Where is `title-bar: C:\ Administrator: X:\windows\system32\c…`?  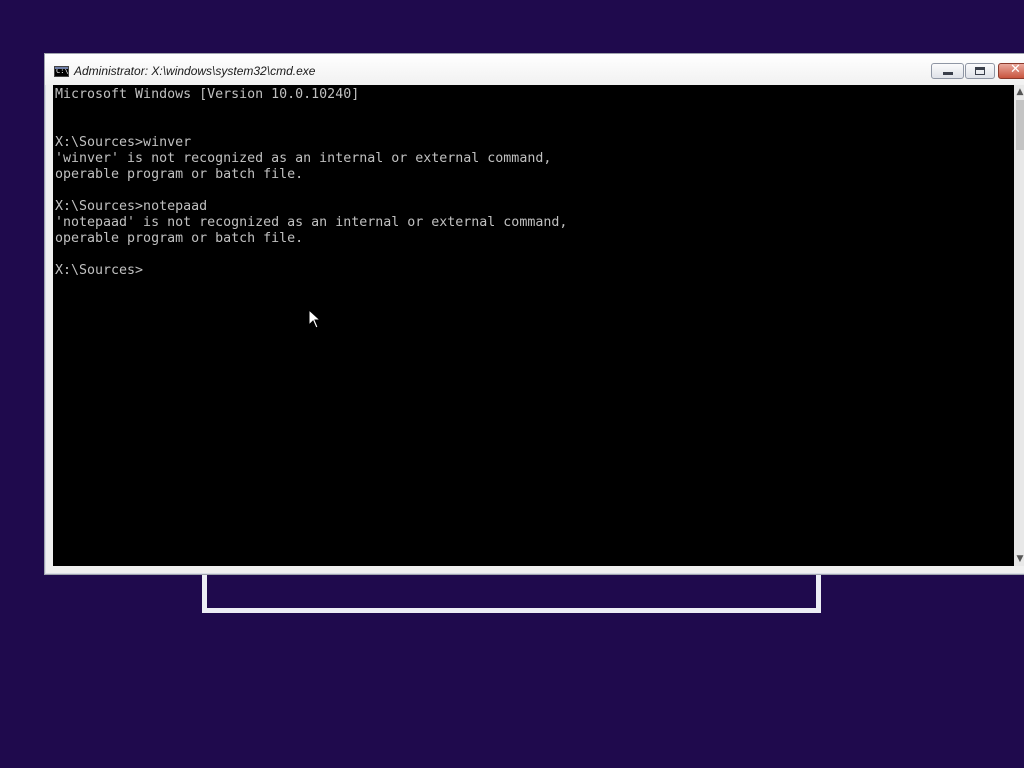
title-bar: C:\ Administrator: X:\windows\system32\c… is located at coordinates (534, 69).